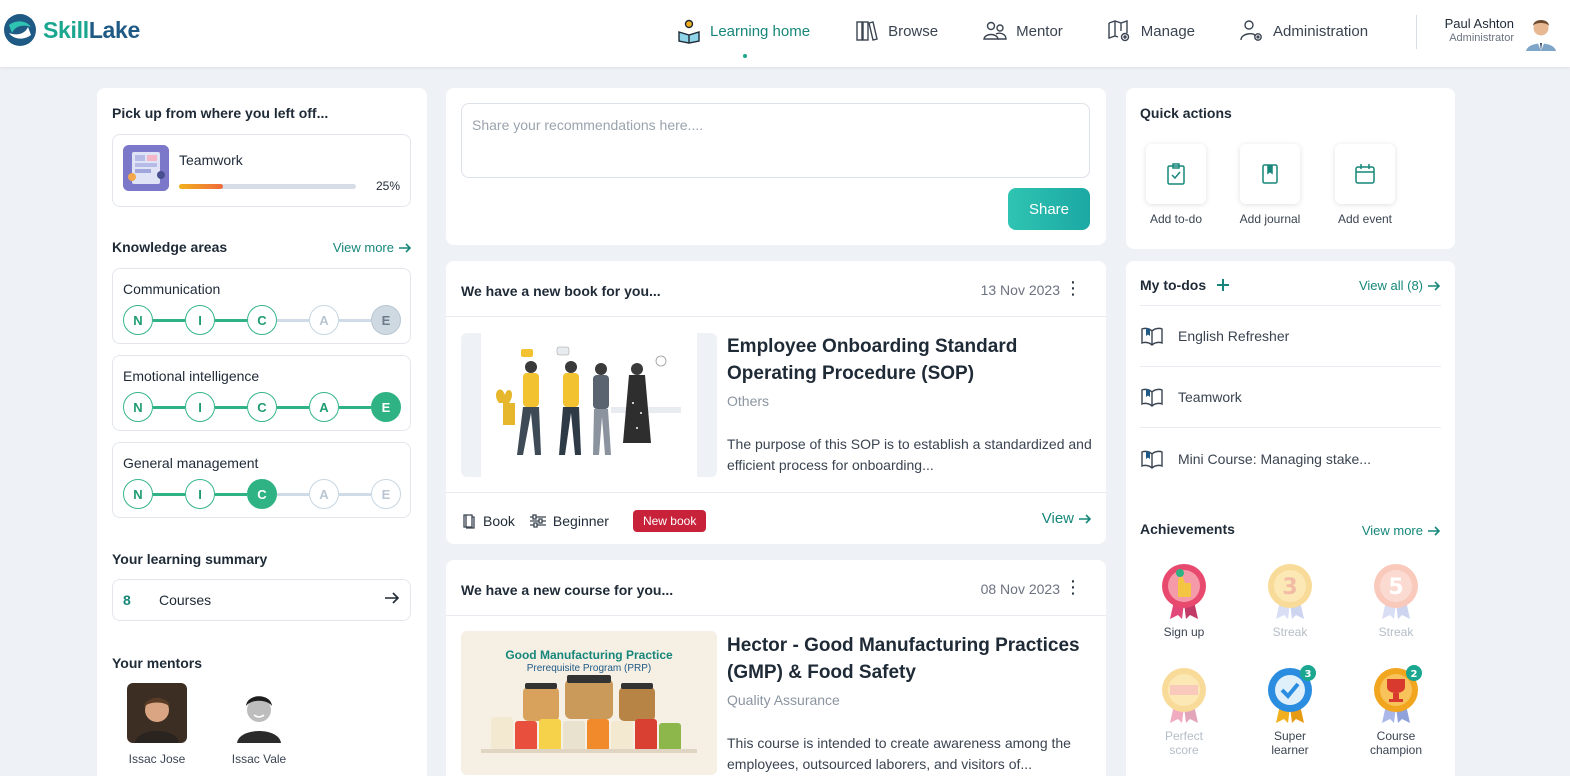 Image resolution: width=1570 pixels, height=776 pixels. What do you see at coordinates (157, 663) in the screenshot?
I see `mentors-heading: Your mentors` at bounding box center [157, 663].